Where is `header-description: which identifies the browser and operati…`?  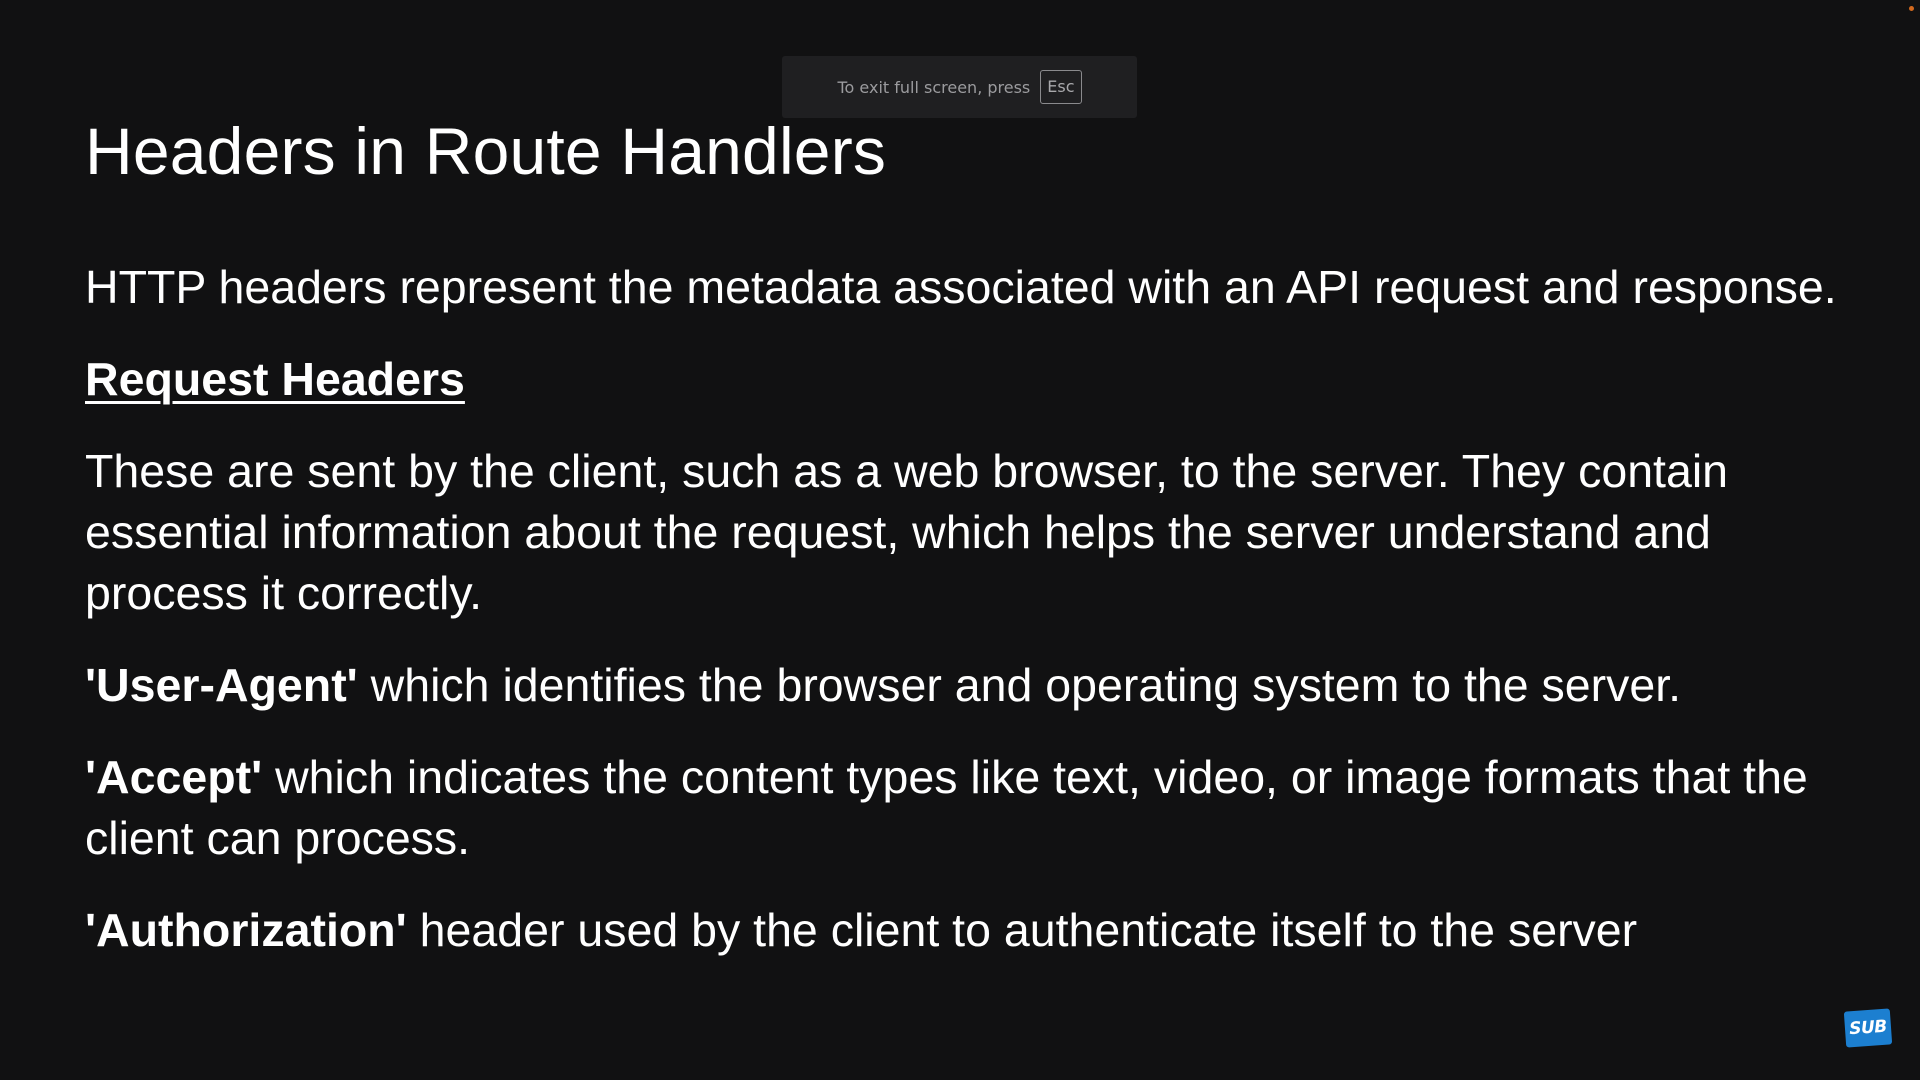
header-description: which identifies the browser and operati… is located at coordinates (1019, 685).